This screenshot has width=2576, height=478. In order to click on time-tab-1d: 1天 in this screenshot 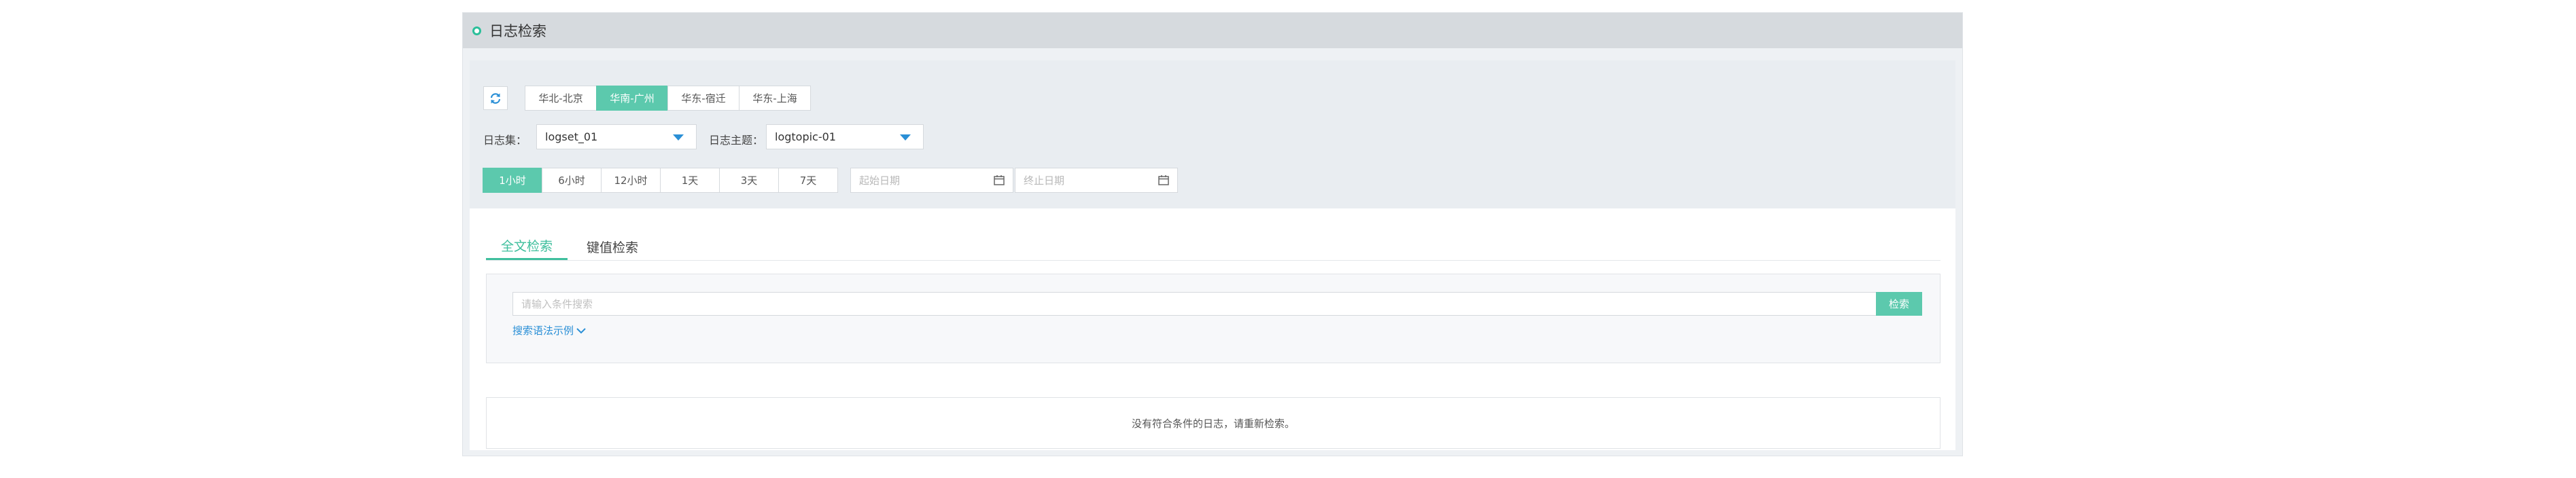, I will do `click(690, 180)`.